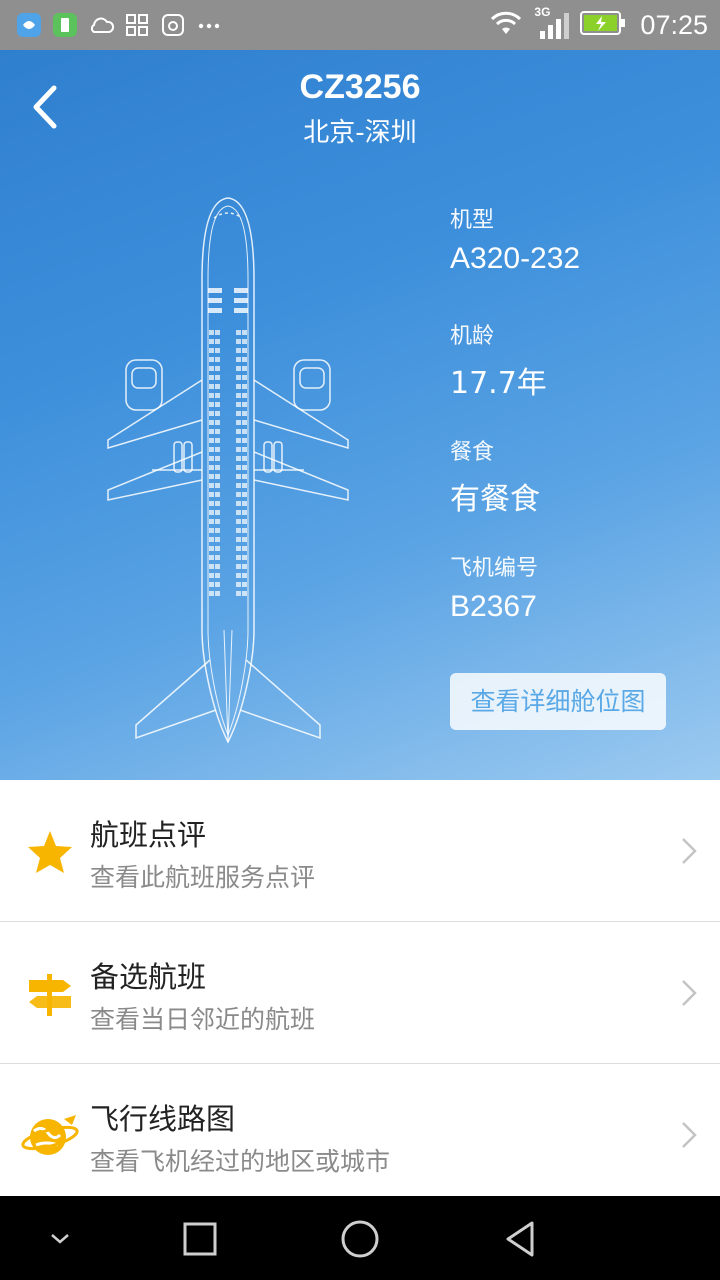 The width and height of the screenshot is (720, 1280). What do you see at coordinates (603, 25) in the screenshot?
I see `battery-charging-icon` at bounding box center [603, 25].